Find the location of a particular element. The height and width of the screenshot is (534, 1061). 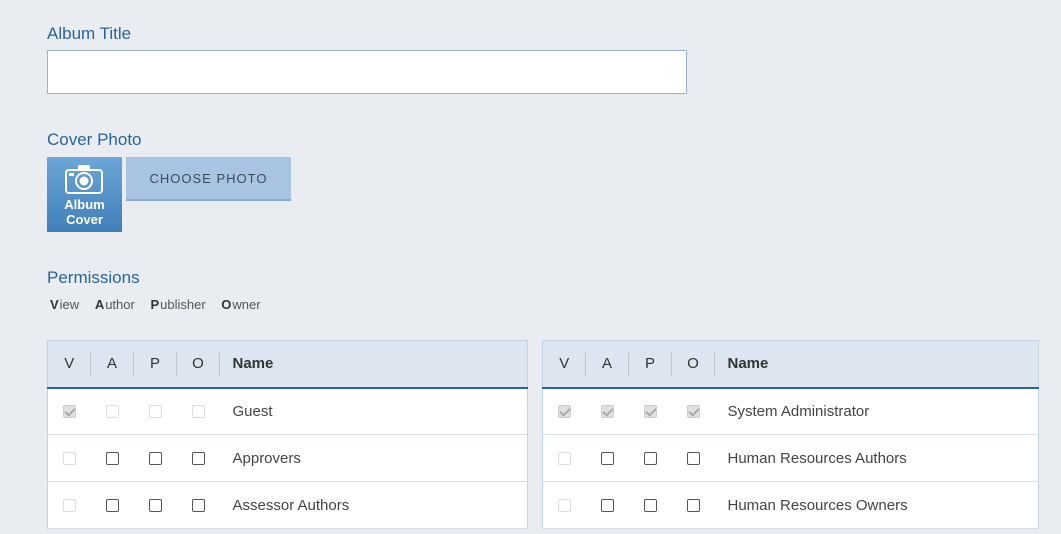

legend-owner: Owner is located at coordinates (241, 304).